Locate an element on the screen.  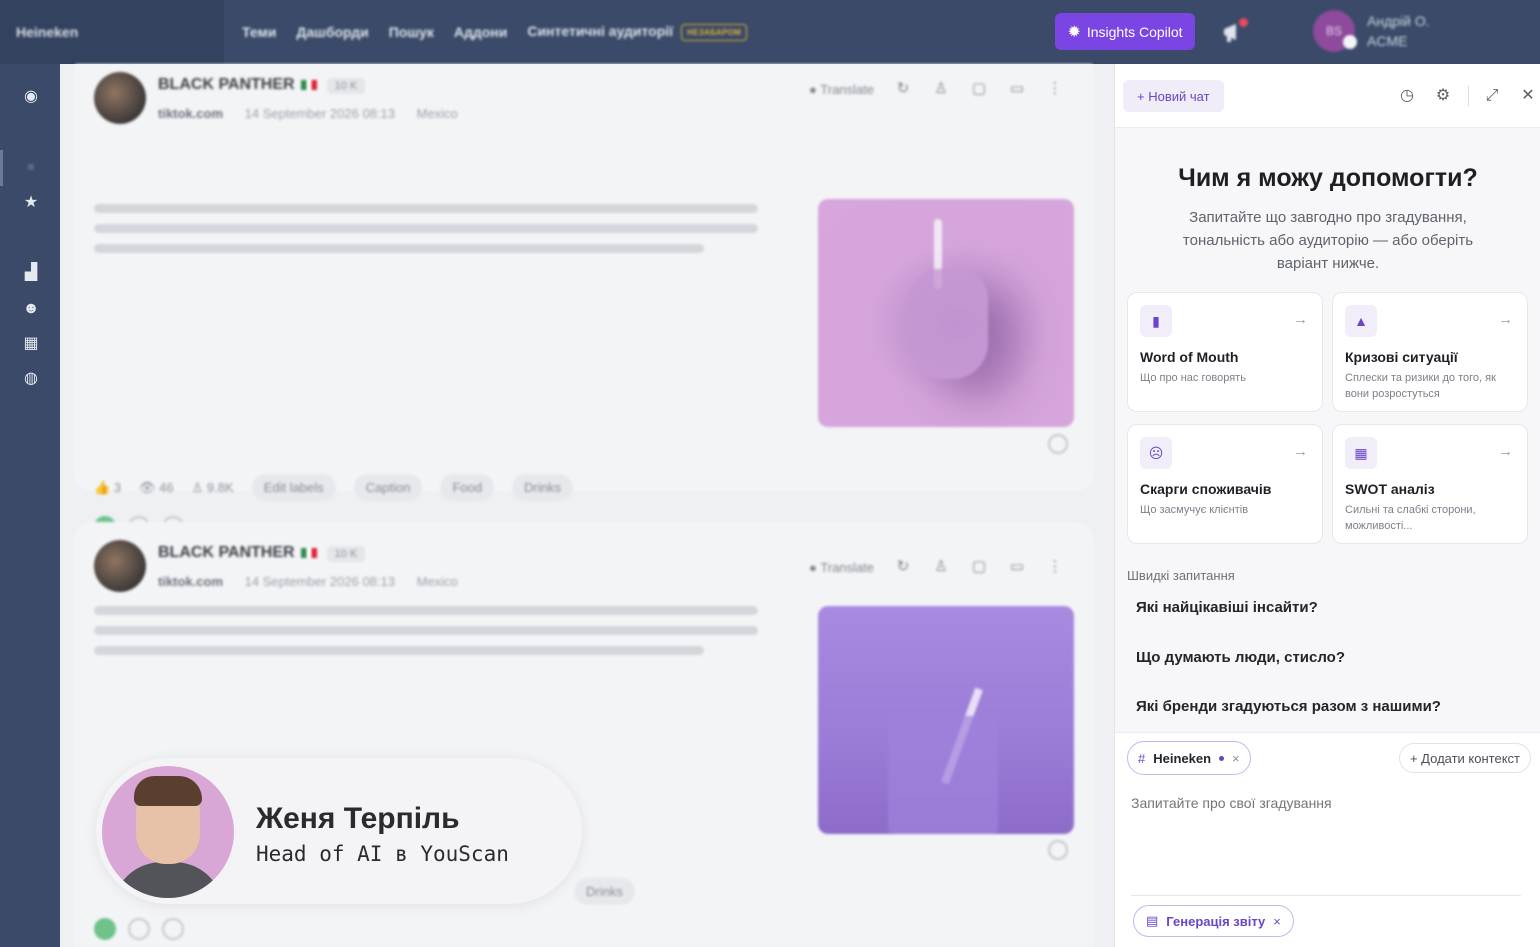
positive-sentiment-icon is located at coordinates (105, 929).